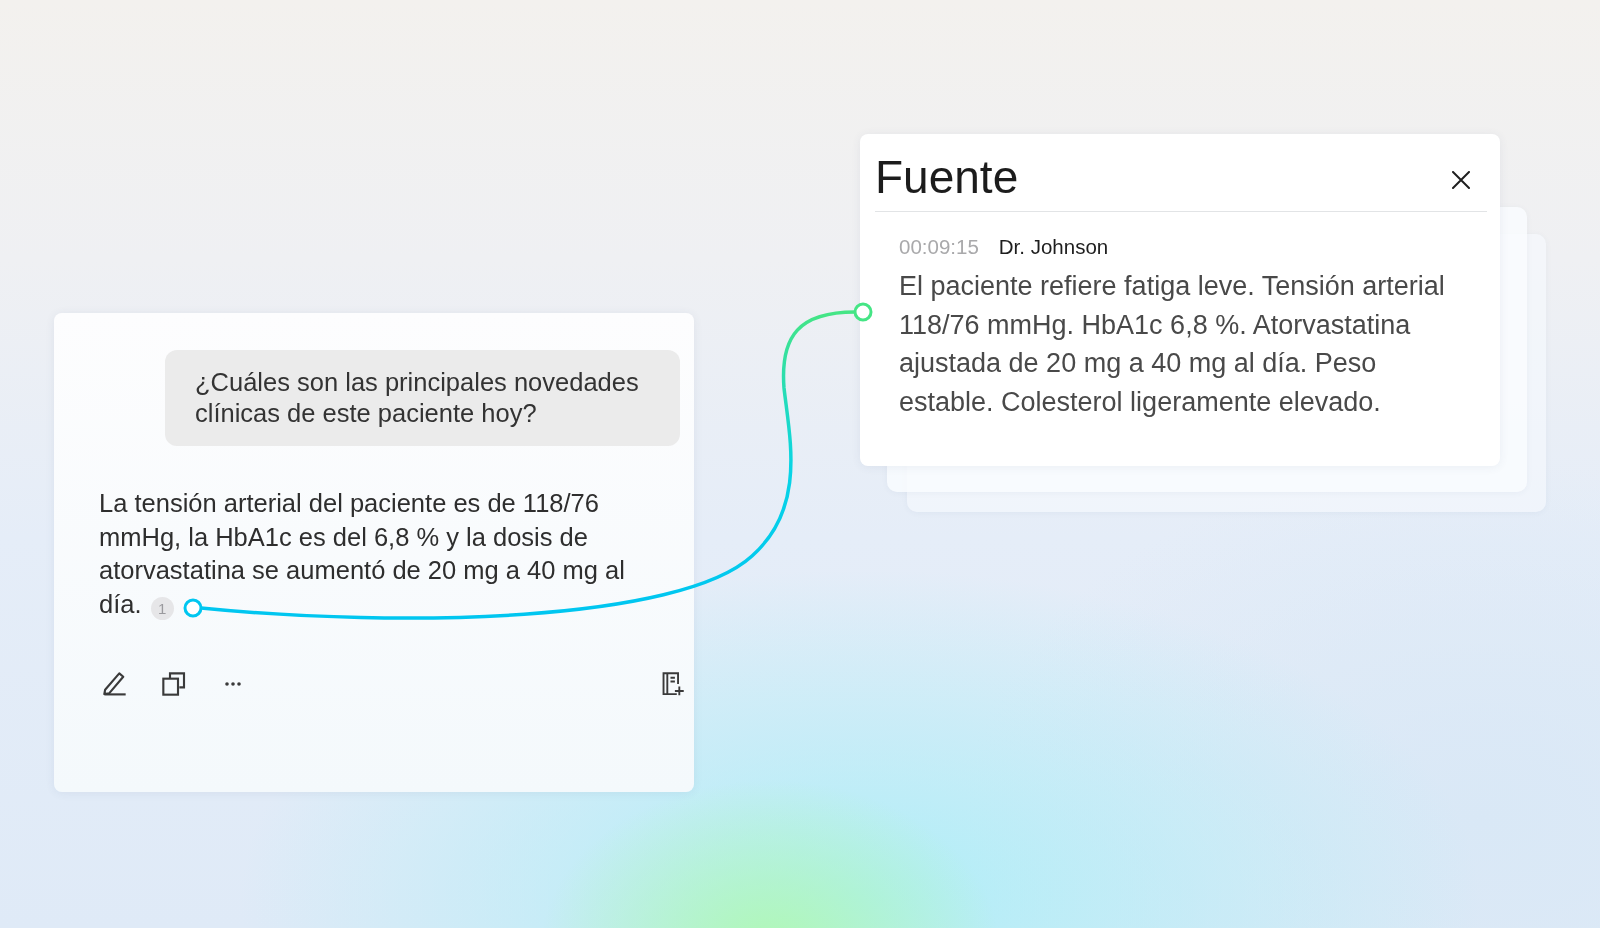 Image resolution: width=1600 pixels, height=928 pixels. I want to click on transcript-text: El paciente refiere fatiga leve. Tensión arterial 118/76 mmHg. HbA1c 6,8 %. Atorvastatina ajustada de 20 mg a 40 mg al día. Peso estable. Colesterol ligeramente elevado., so click(1172, 344).